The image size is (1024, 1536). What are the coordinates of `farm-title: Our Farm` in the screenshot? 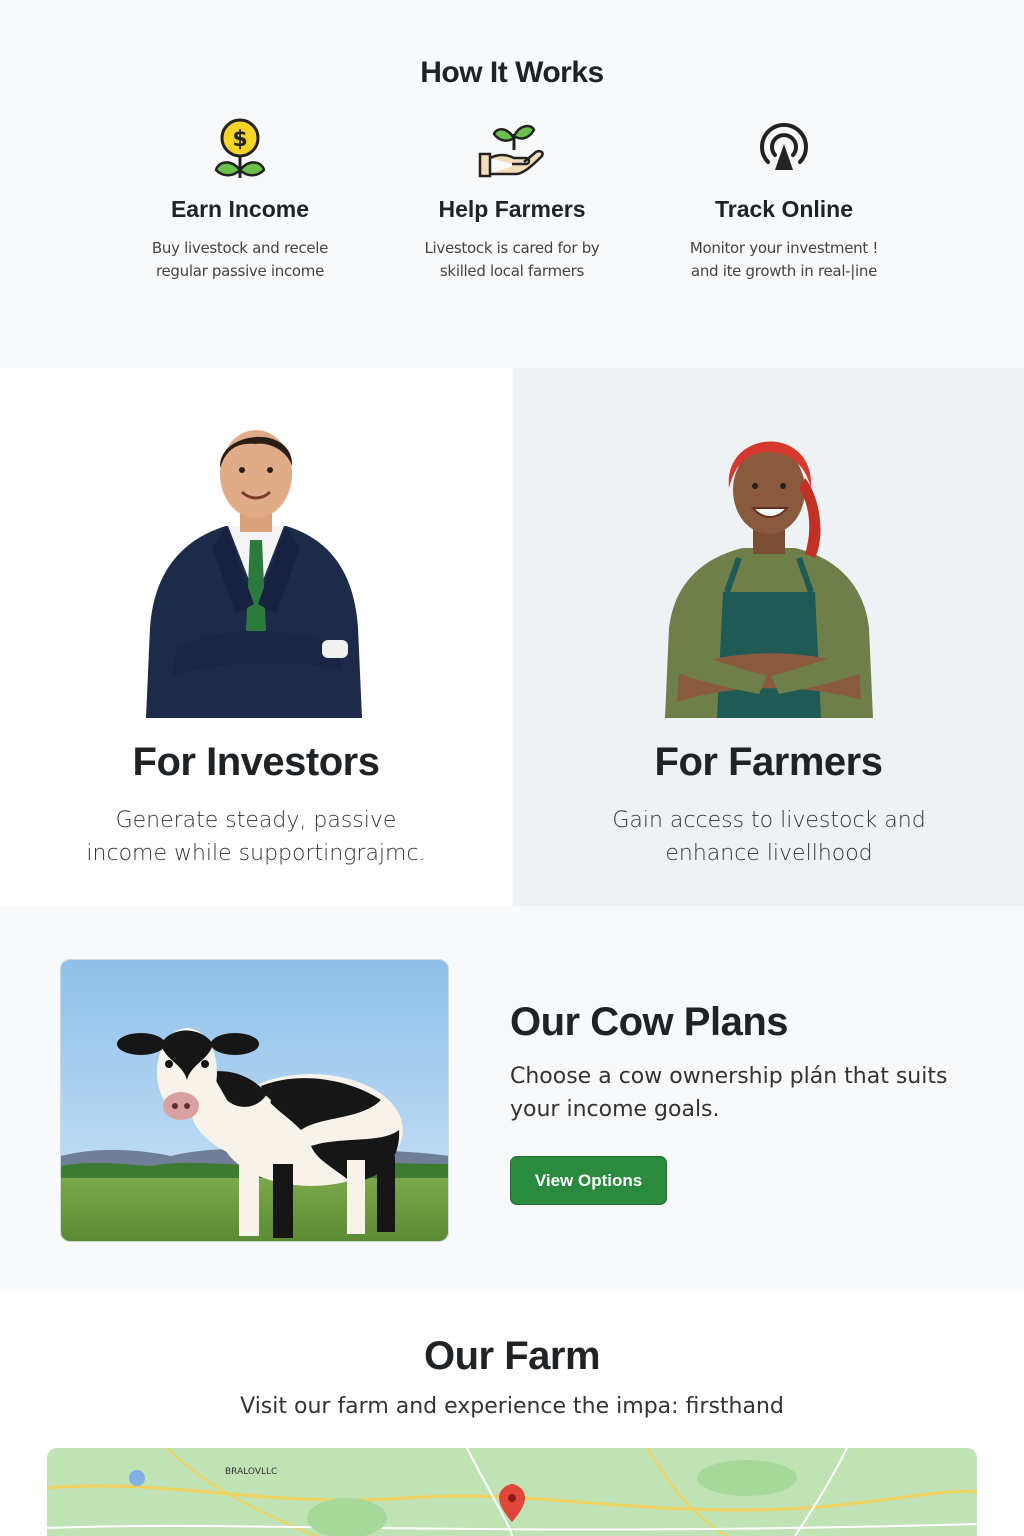 It's located at (512, 1356).